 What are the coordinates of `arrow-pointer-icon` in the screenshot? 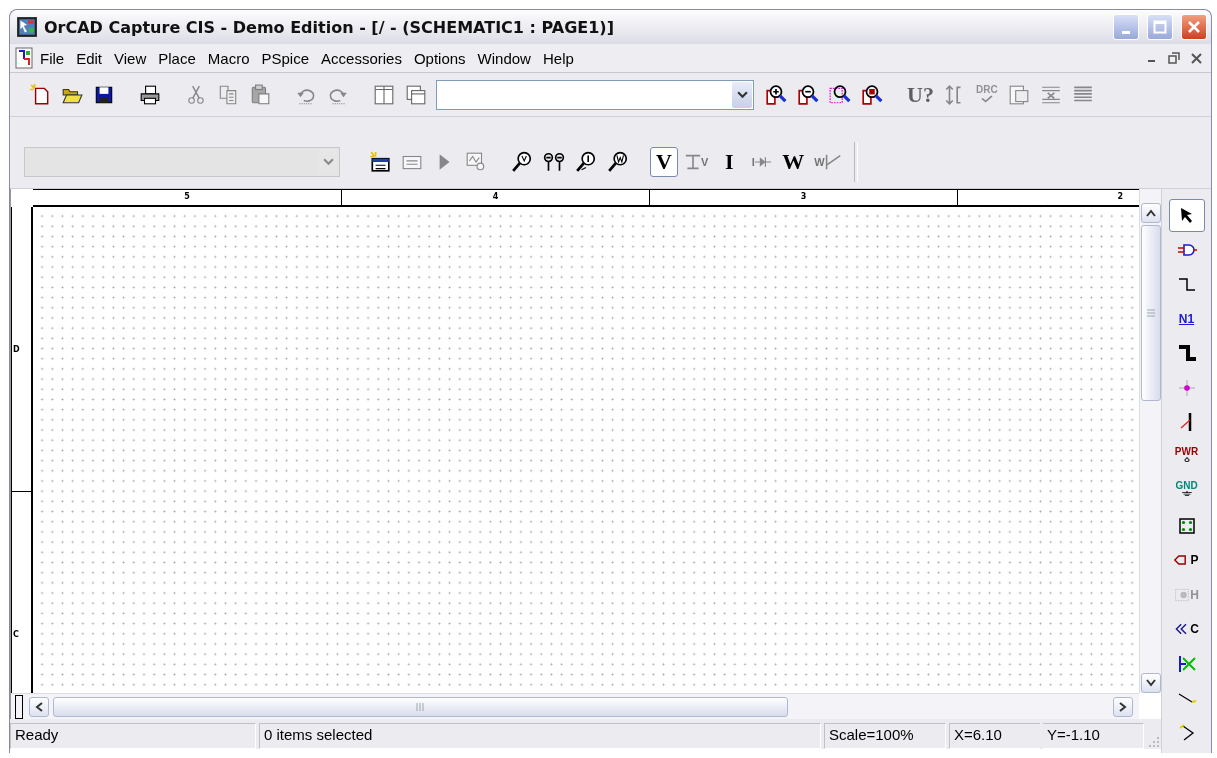 It's located at (1186, 215).